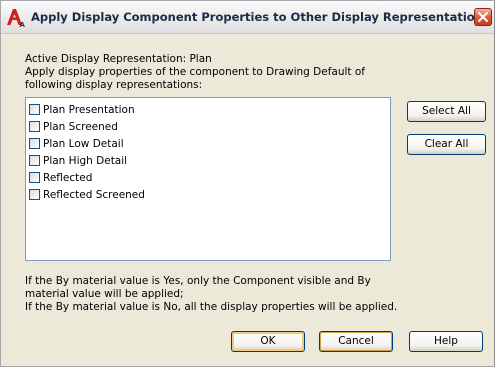 The image size is (495, 367). I want to click on reflected-screened-checkbox, so click(34, 194).